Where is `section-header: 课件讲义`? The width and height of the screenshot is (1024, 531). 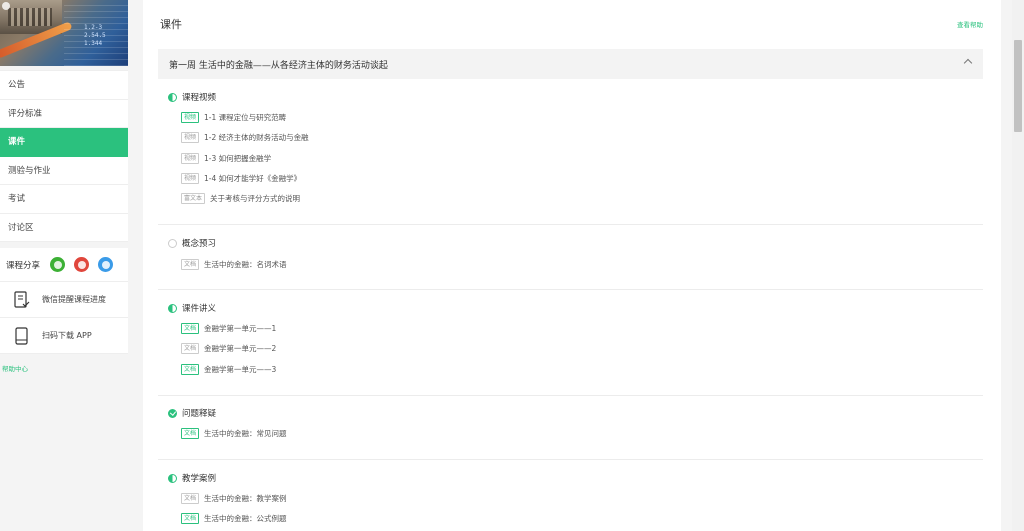
section-header: 课件讲义 is located at coordinates (192, 308).